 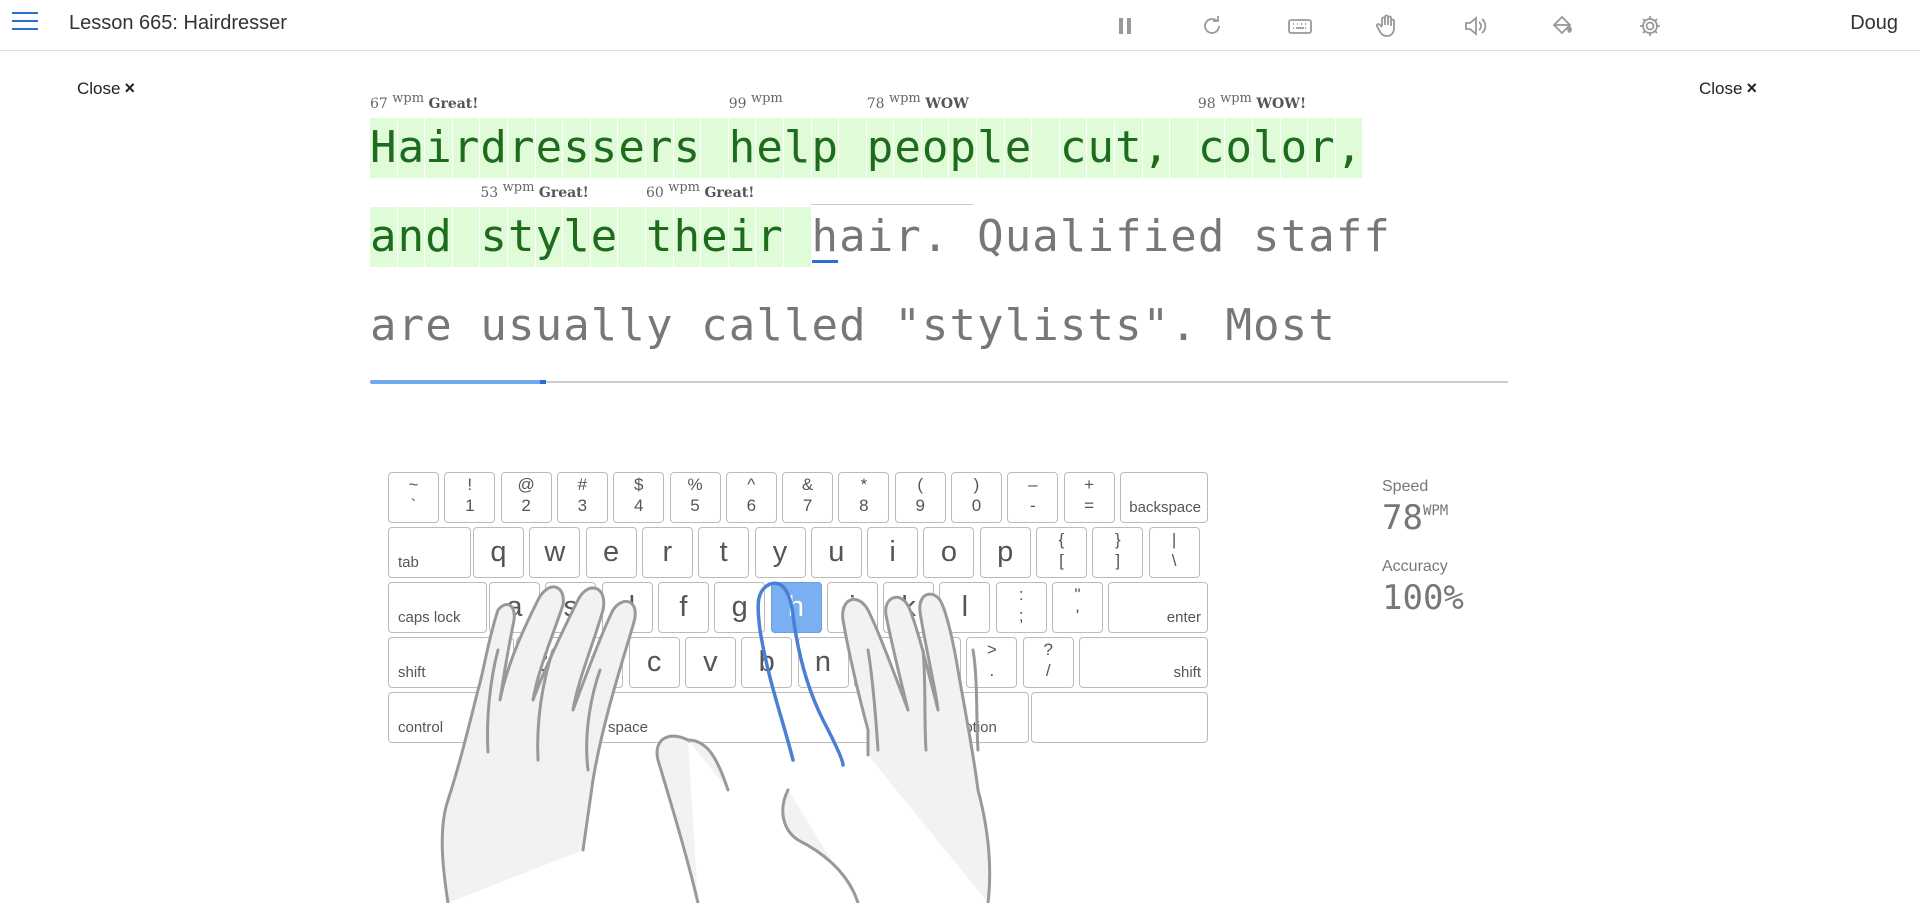 I want to click on character: o, so click(x=1294, y=148).